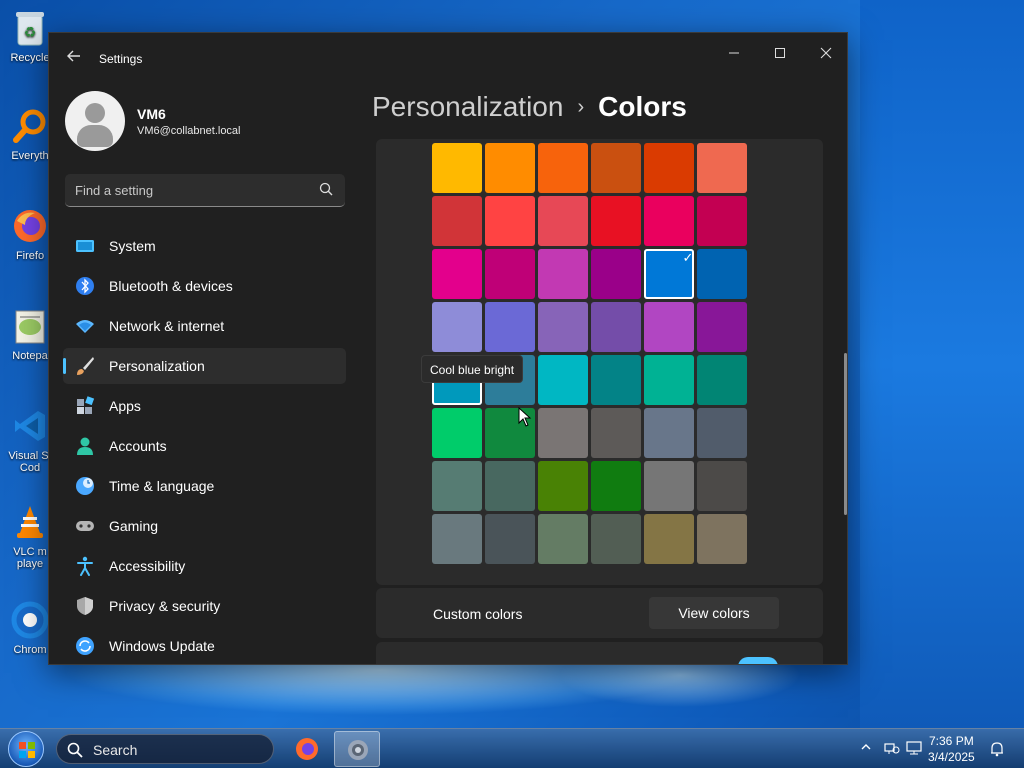 Image resolution: width=1024 pixels, height=768 pixels. I want to click on taskbar-search-label: Search, so click(115, 750).